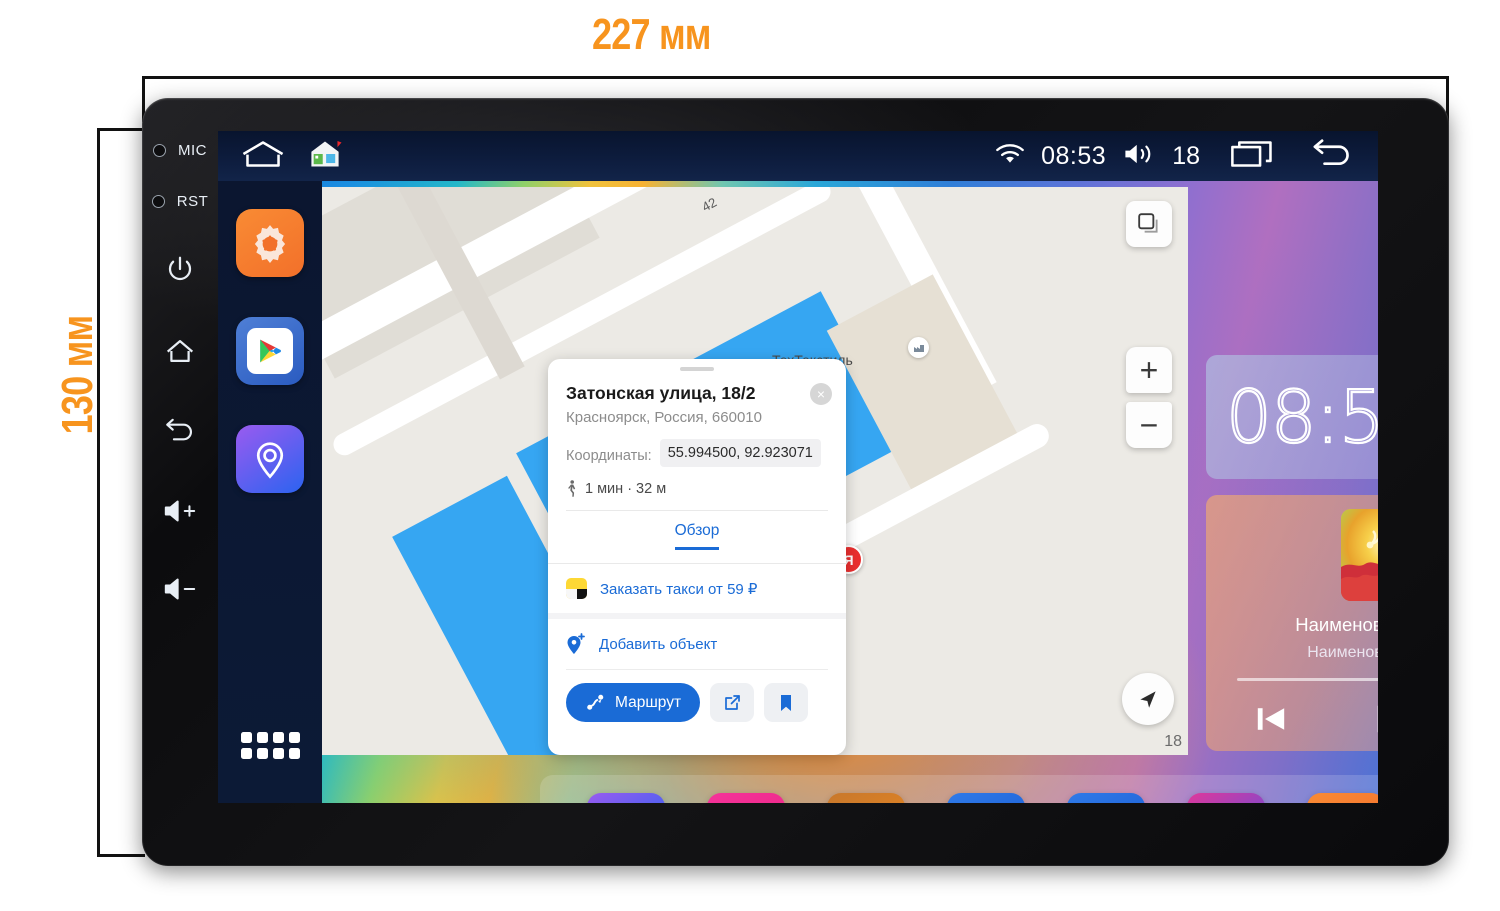 Image resolution: width=1500 pixels, height=911 pixels. I want to click on map-label-42: 42, so click(709, 204).